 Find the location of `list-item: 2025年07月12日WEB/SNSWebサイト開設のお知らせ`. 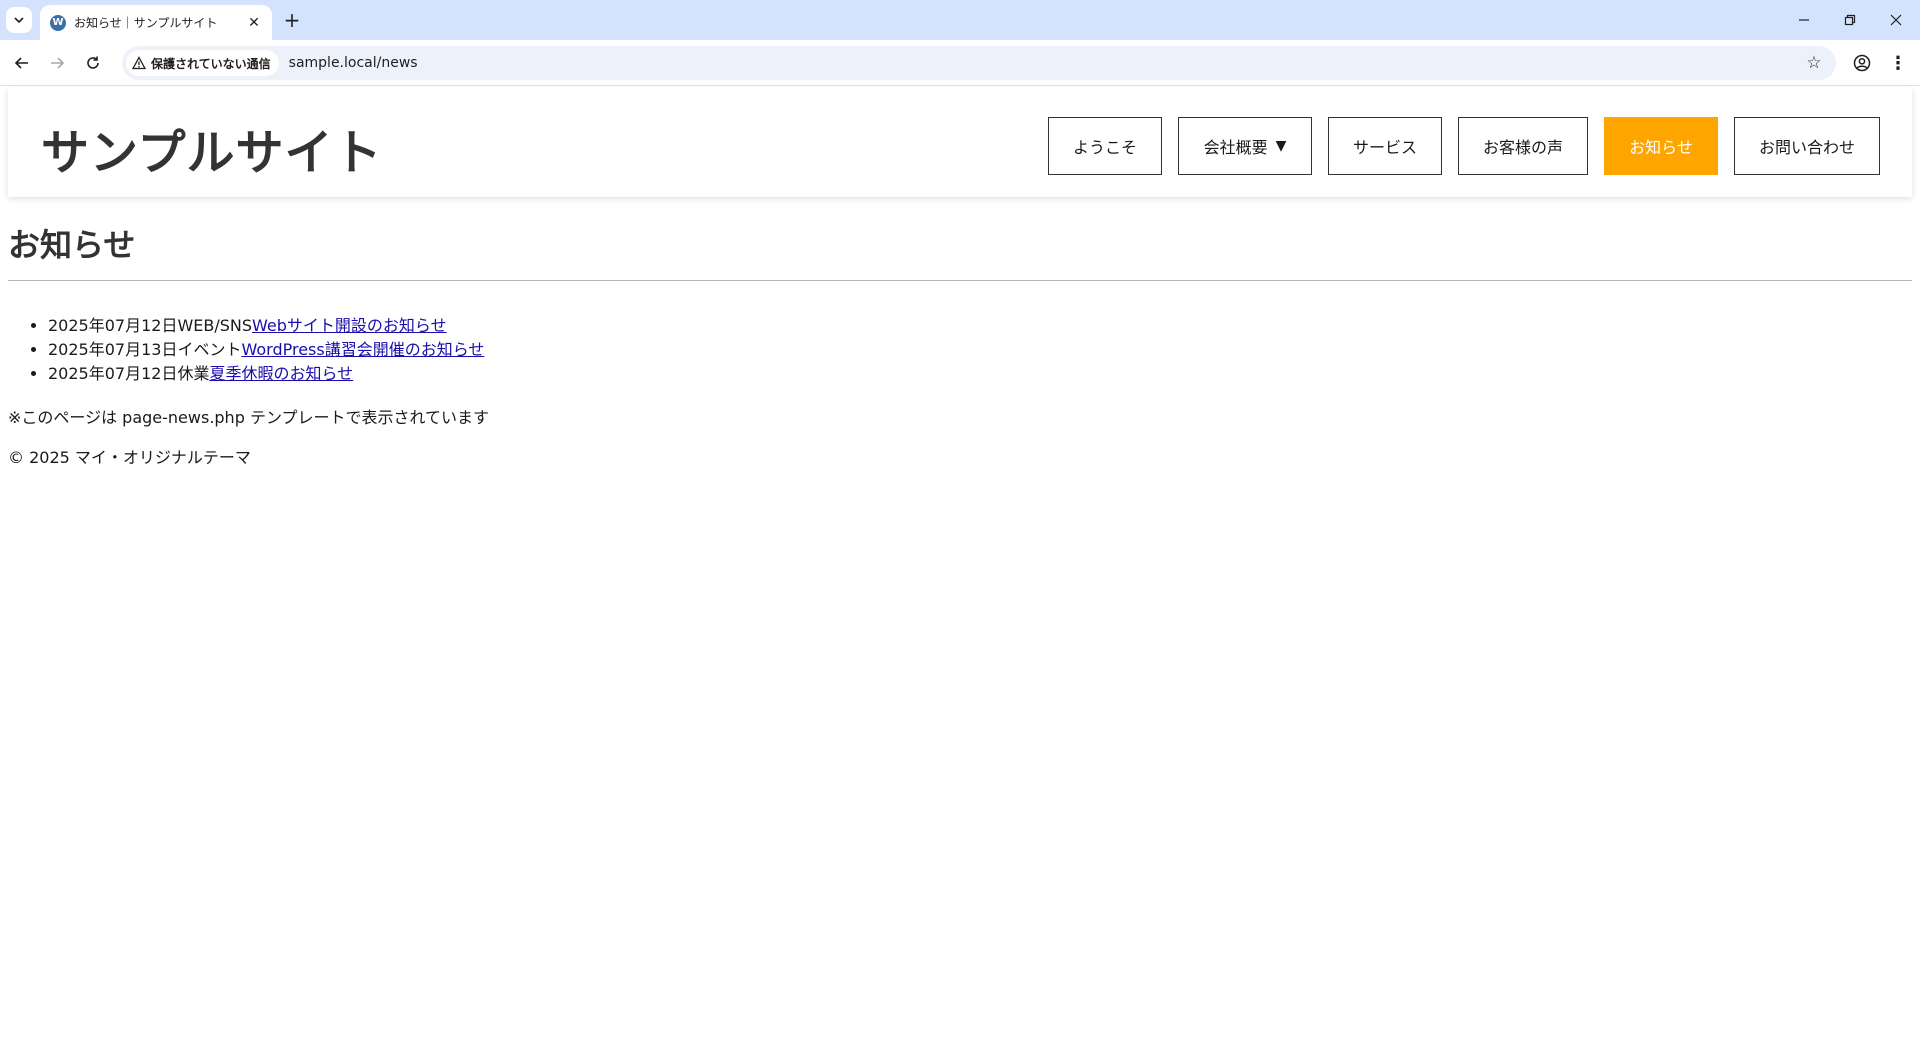

list-item: 2025年07月12日WEB/SNSWebサイト開設のお知らせ is located at coordinates (266, 326).